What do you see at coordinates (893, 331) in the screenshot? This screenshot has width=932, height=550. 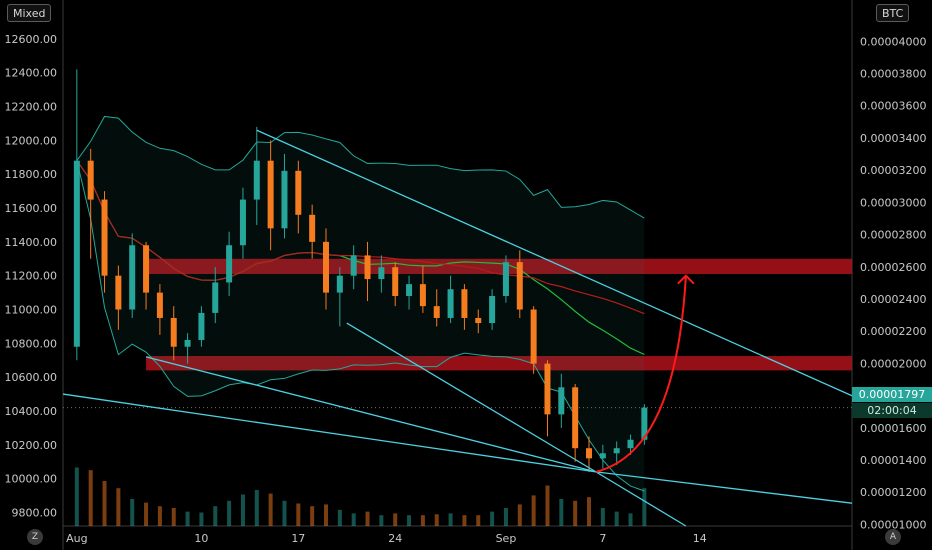 I see `right-tick-label: 0.00002200` at bounding box center [893, 331].